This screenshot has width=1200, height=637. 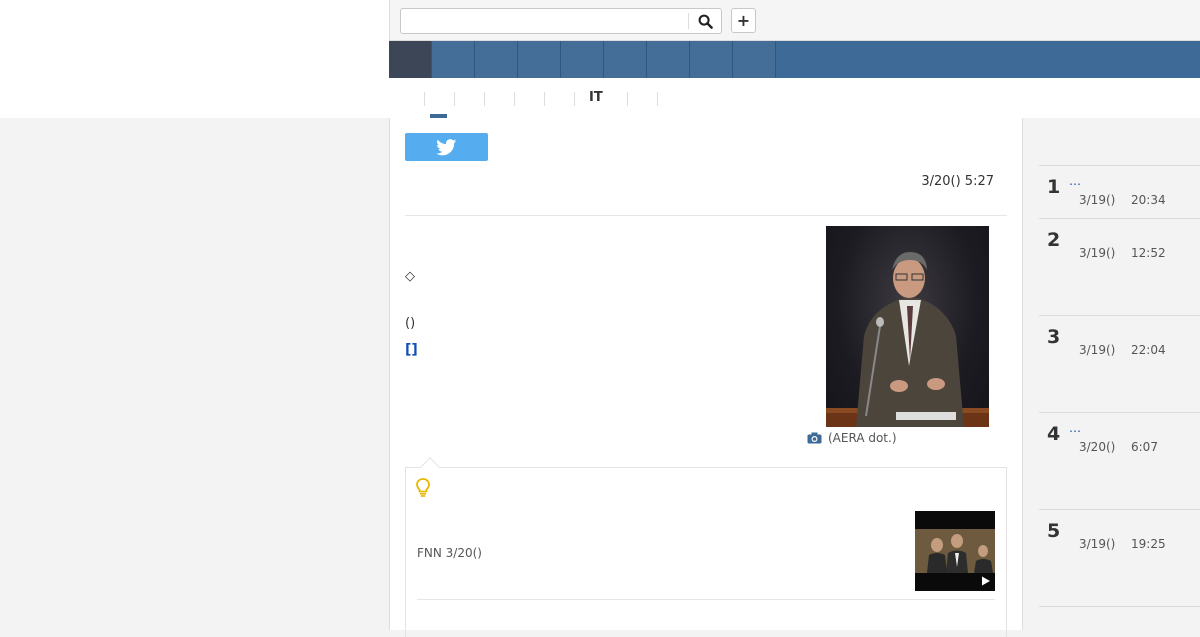 What do you see at coordinates (794, 59) in the screenshot?
I see `main-nav` at bounding box center [794, 59].